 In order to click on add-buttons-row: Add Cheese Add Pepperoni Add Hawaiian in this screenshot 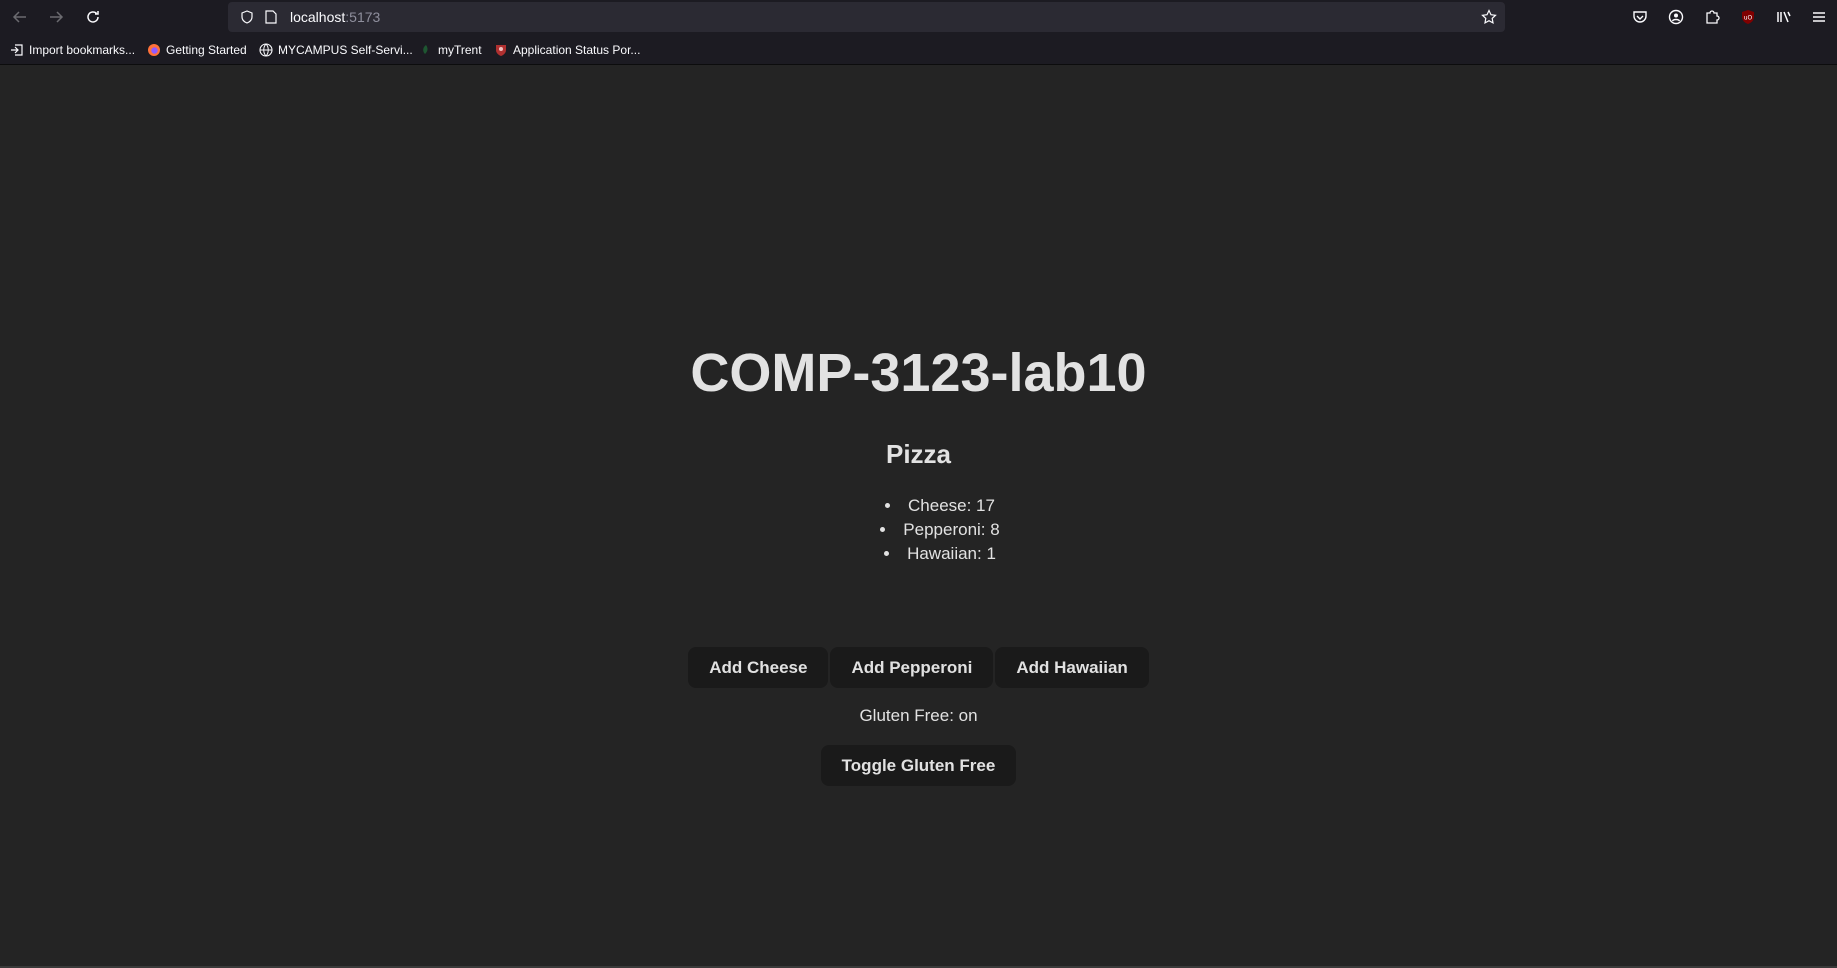, I will do `click(918, 667)`.